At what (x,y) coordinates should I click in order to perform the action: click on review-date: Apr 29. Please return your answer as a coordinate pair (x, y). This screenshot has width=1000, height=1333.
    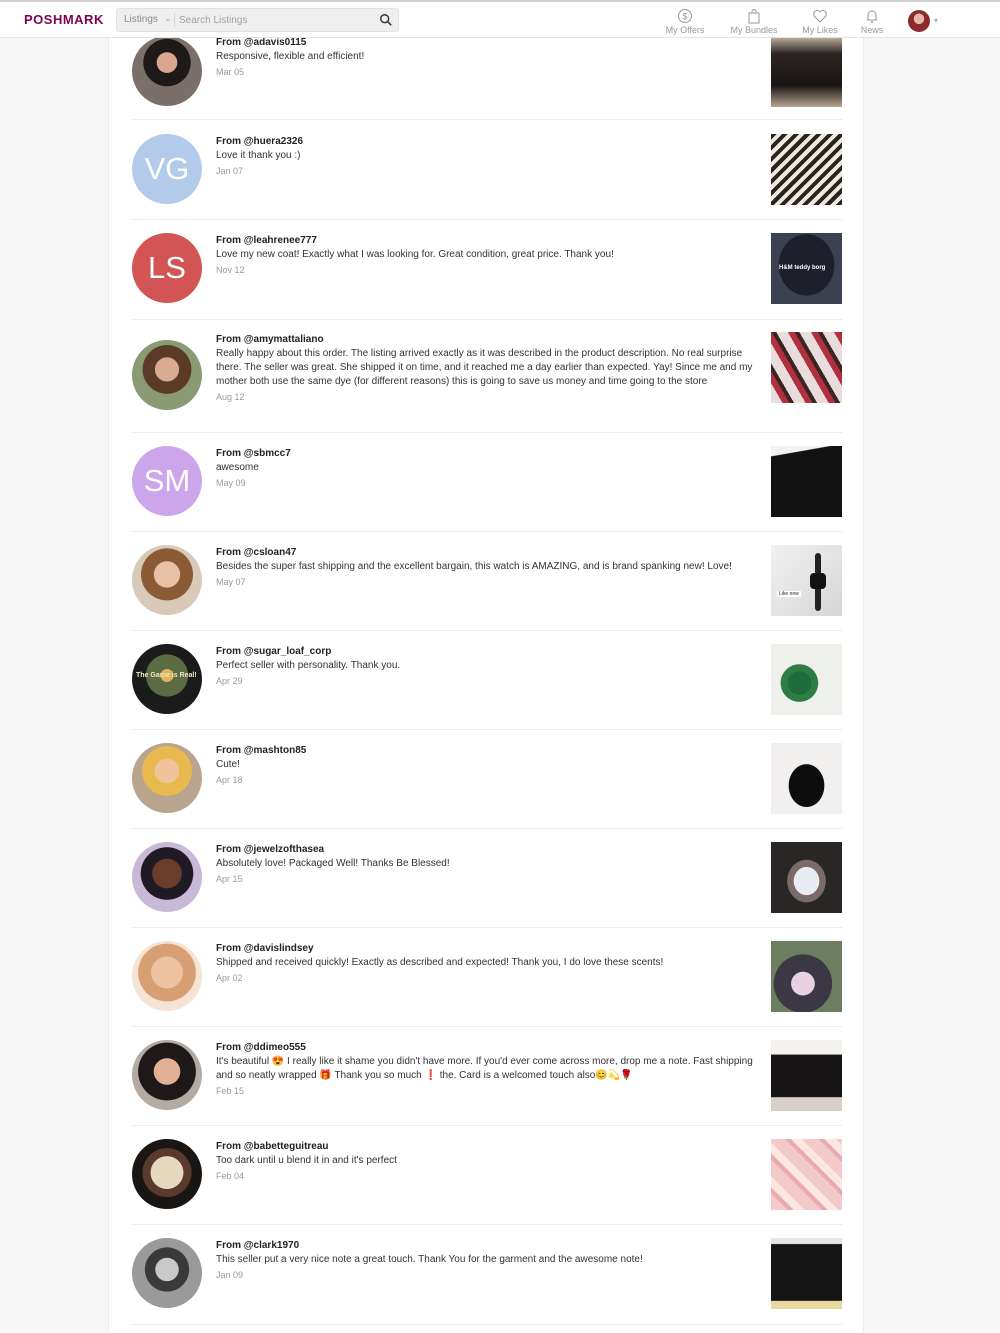
    Looking at the image, I should click on (229, 681).